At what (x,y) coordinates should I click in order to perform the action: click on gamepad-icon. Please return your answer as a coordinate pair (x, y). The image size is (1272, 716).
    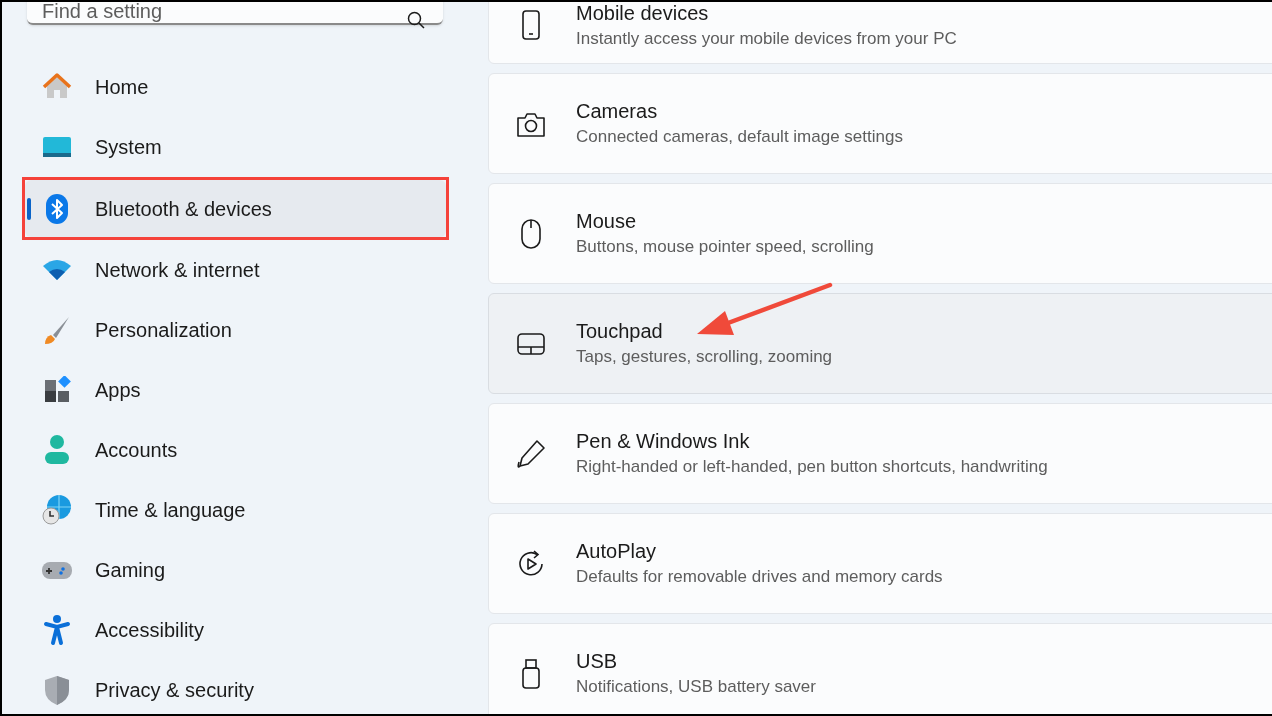
    Looking at the image, I should click on (57, 570).